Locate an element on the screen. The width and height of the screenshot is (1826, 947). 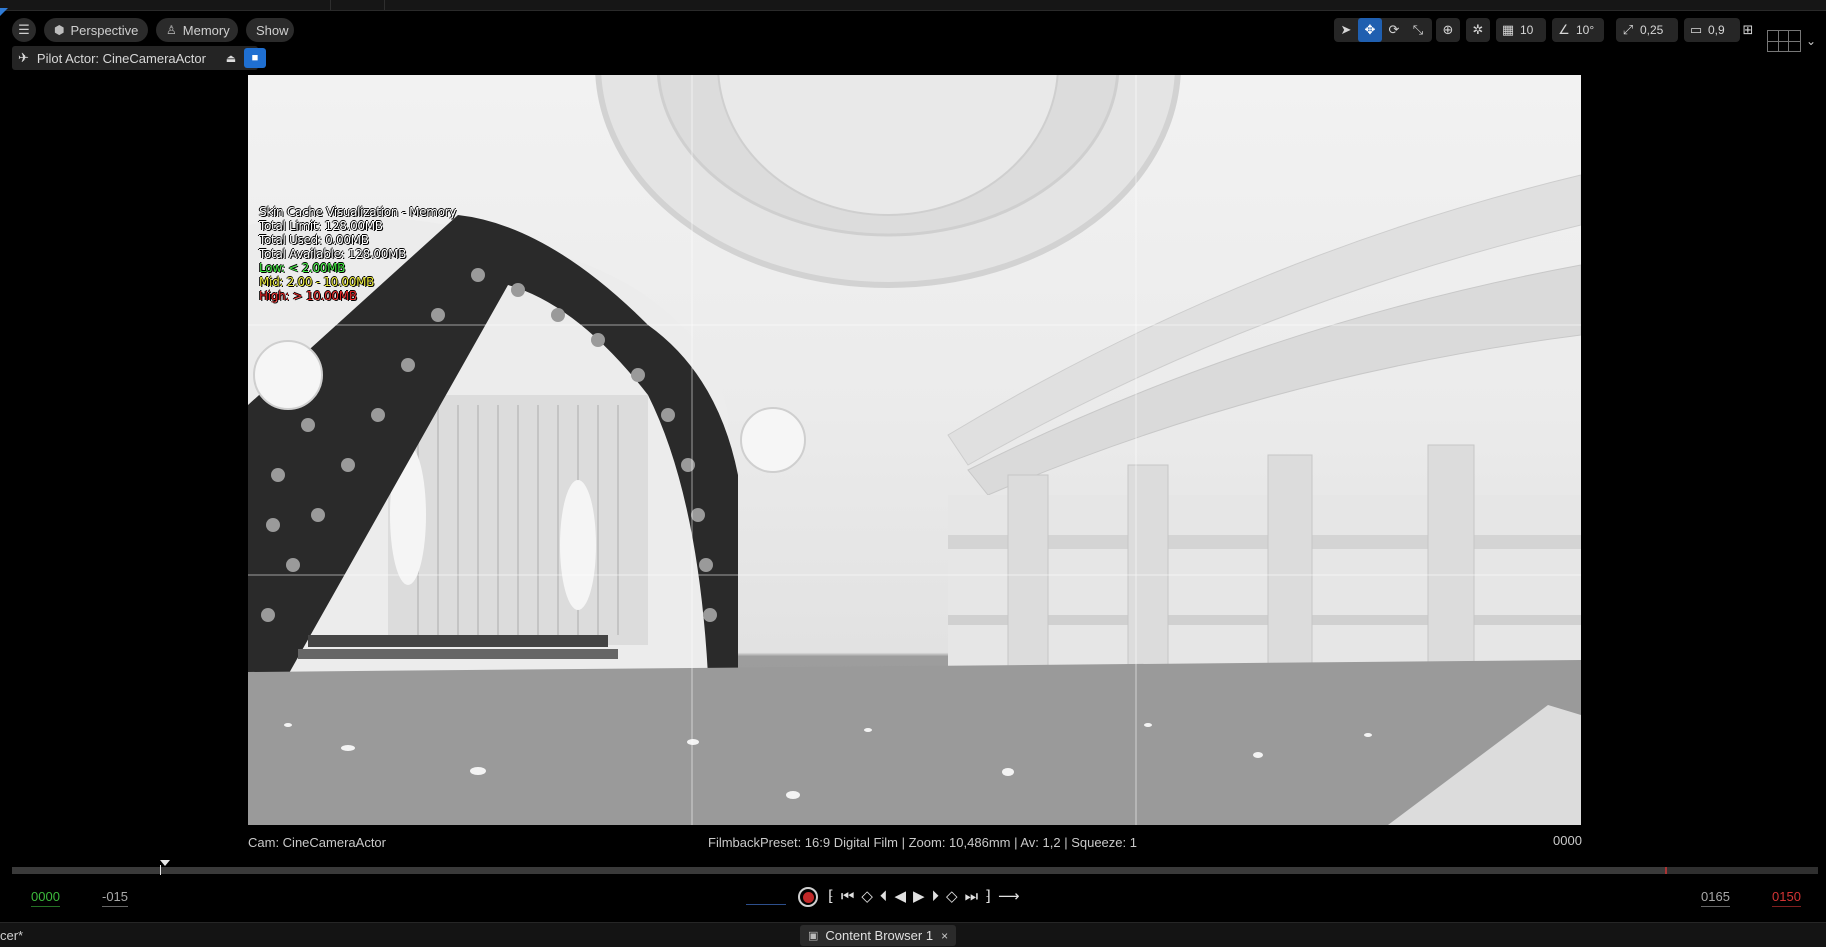
content-browser-label: Content Browser 1 is located at coordinates (879, 935).